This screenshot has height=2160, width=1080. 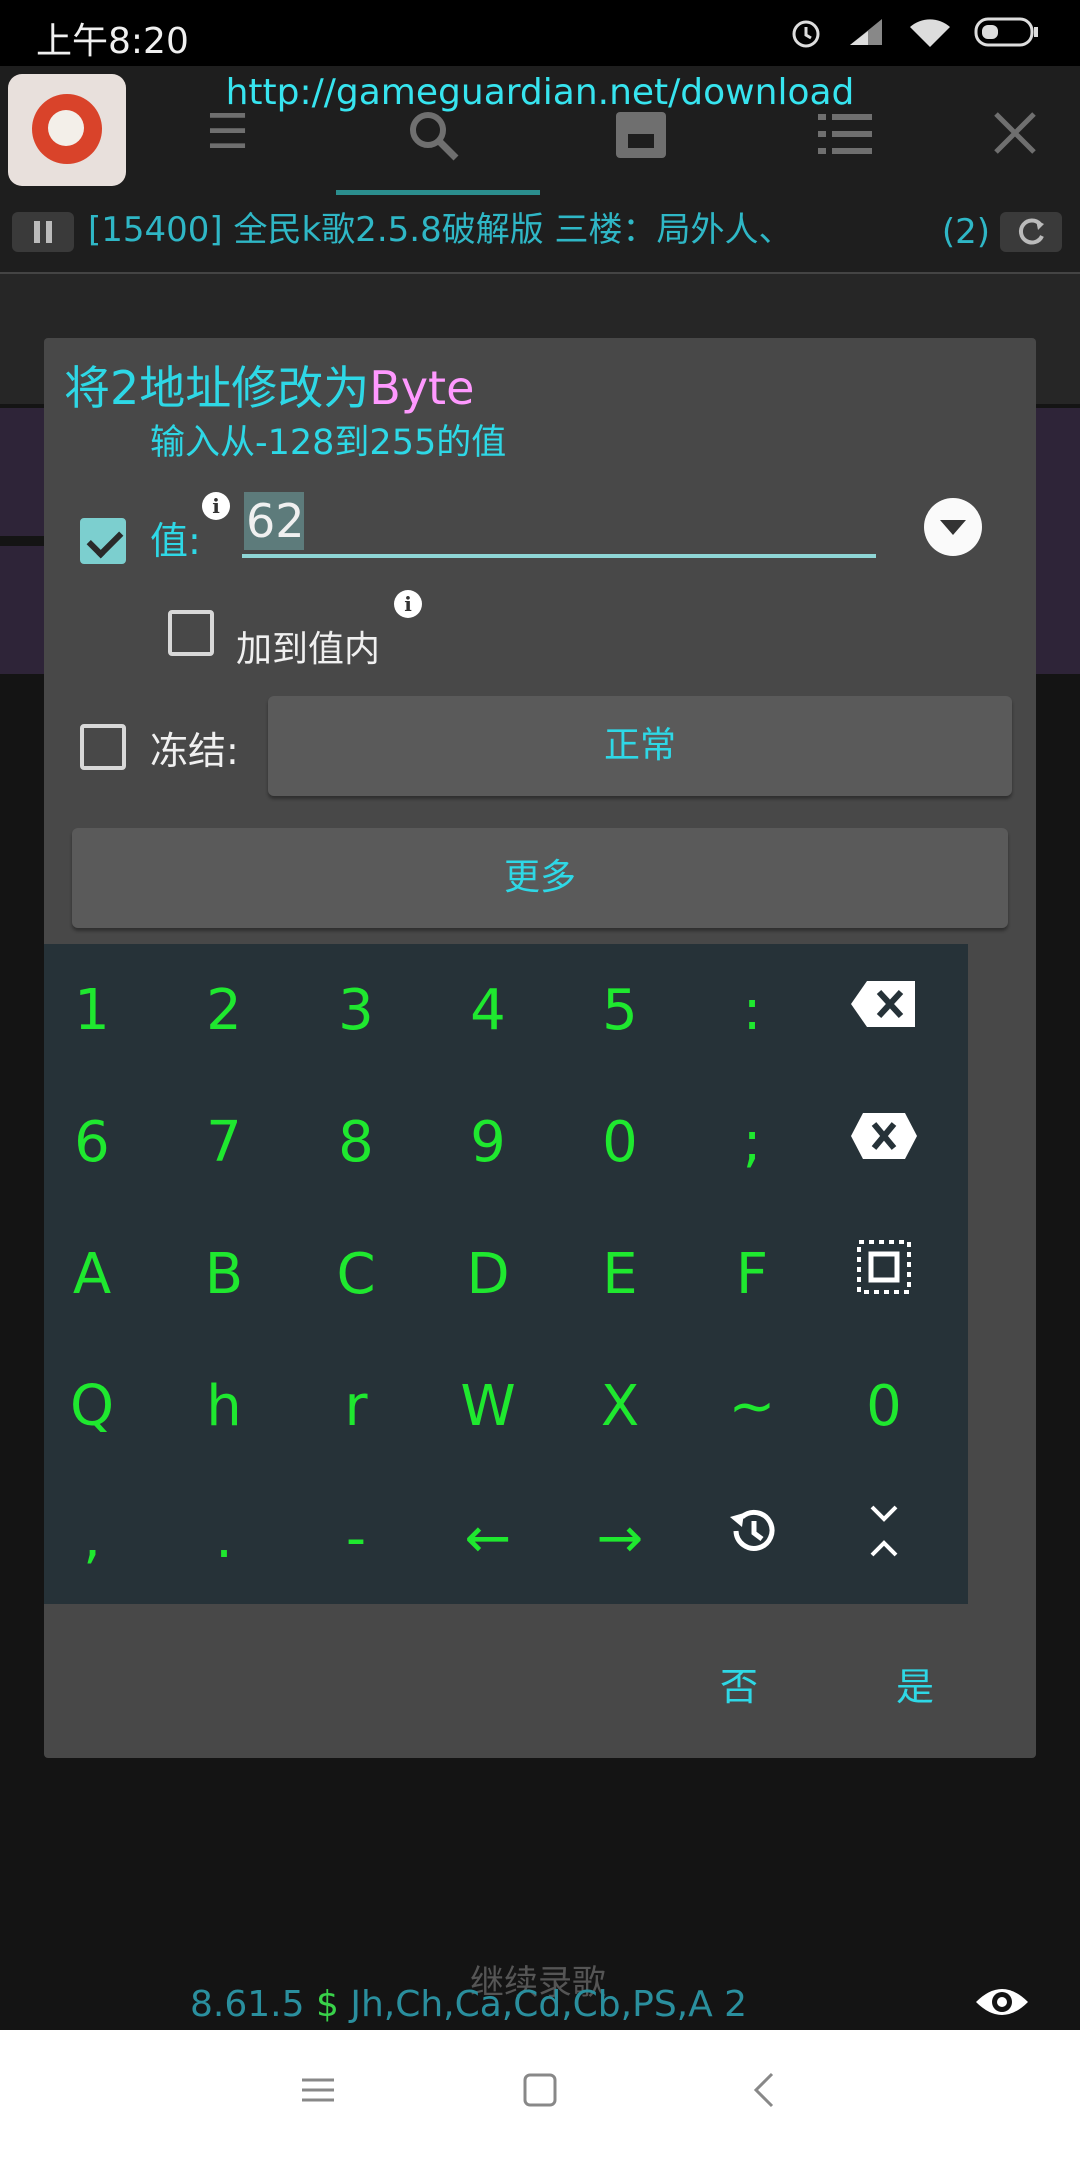 I want to click on key-label: C, so click(x=356, y=1274).